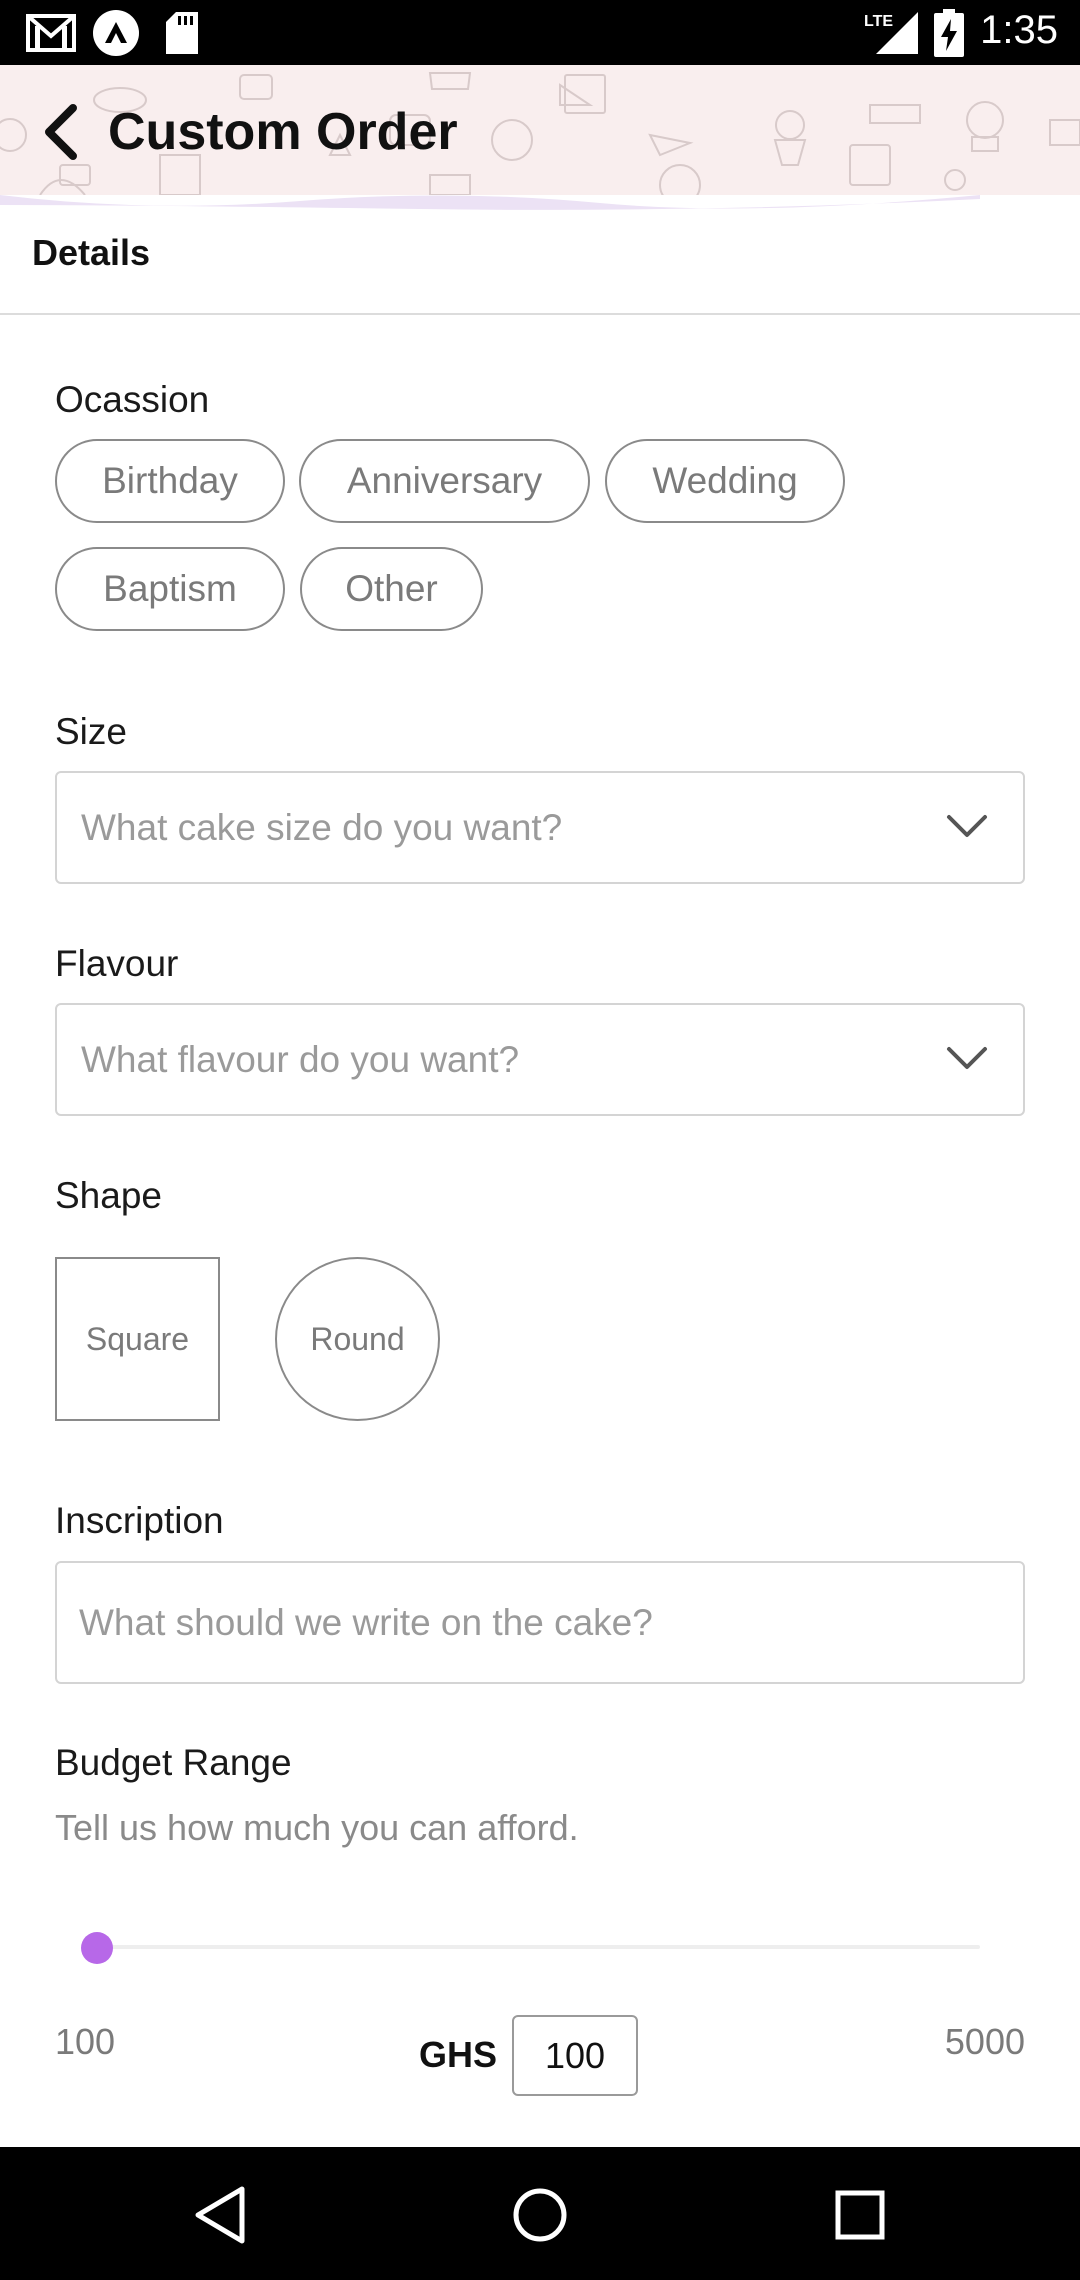 The height and width of the screenshot is (2280, 1080). I want to click on back-button, so click(61, 132).